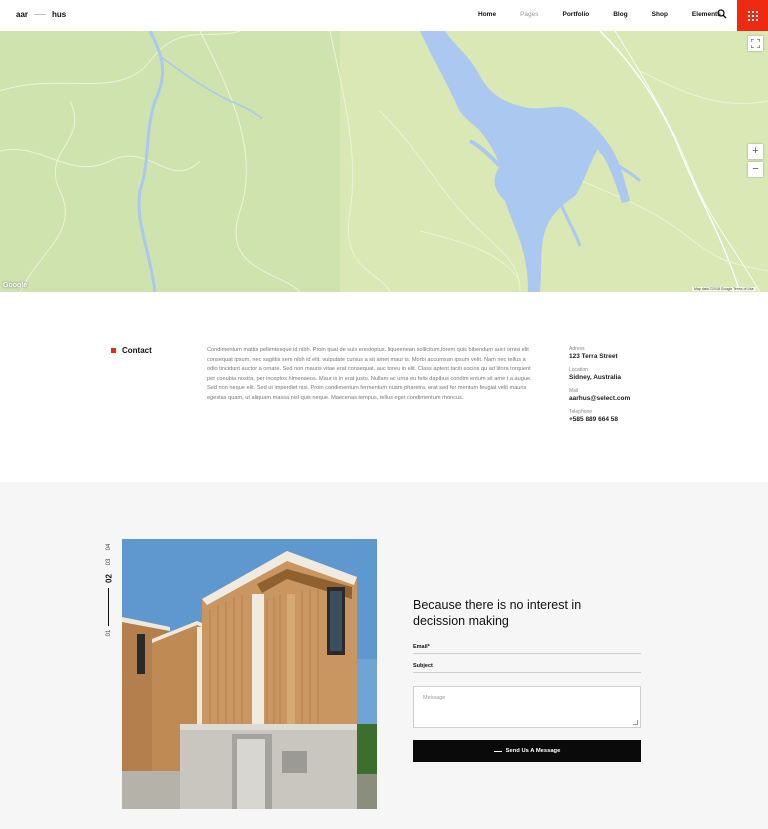  Describe the element at coordinates (527, 653) in the screenshot. I see `email-field` at that location.